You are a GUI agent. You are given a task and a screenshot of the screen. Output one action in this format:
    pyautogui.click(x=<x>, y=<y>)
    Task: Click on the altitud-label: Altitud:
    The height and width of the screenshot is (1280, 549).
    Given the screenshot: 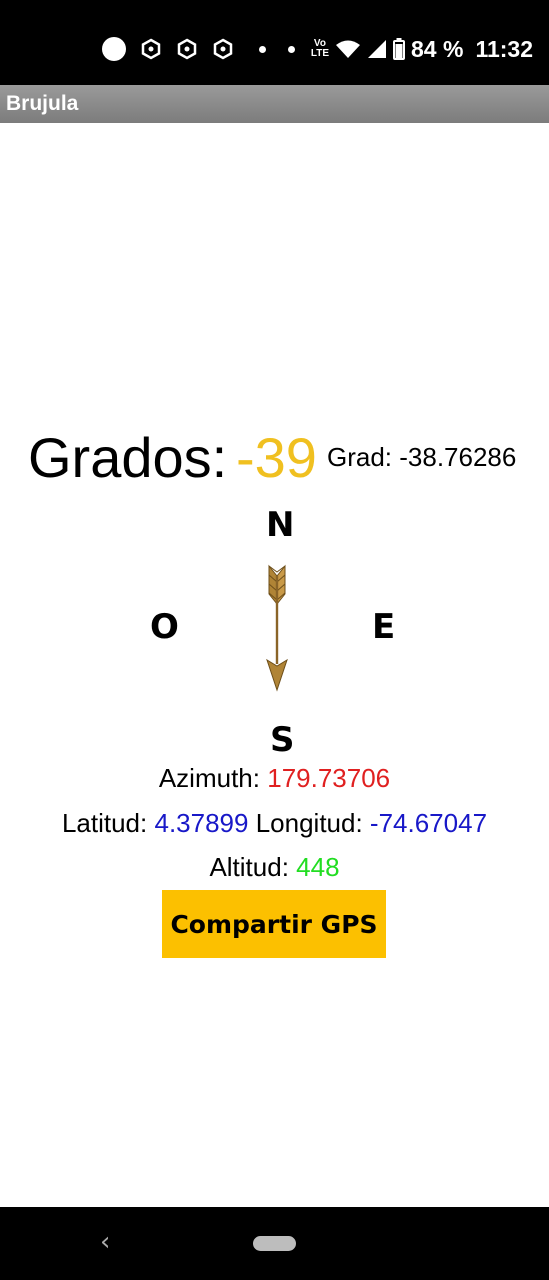 What is the action you would take?
    pyautogui.click(x=249, y=867)
    